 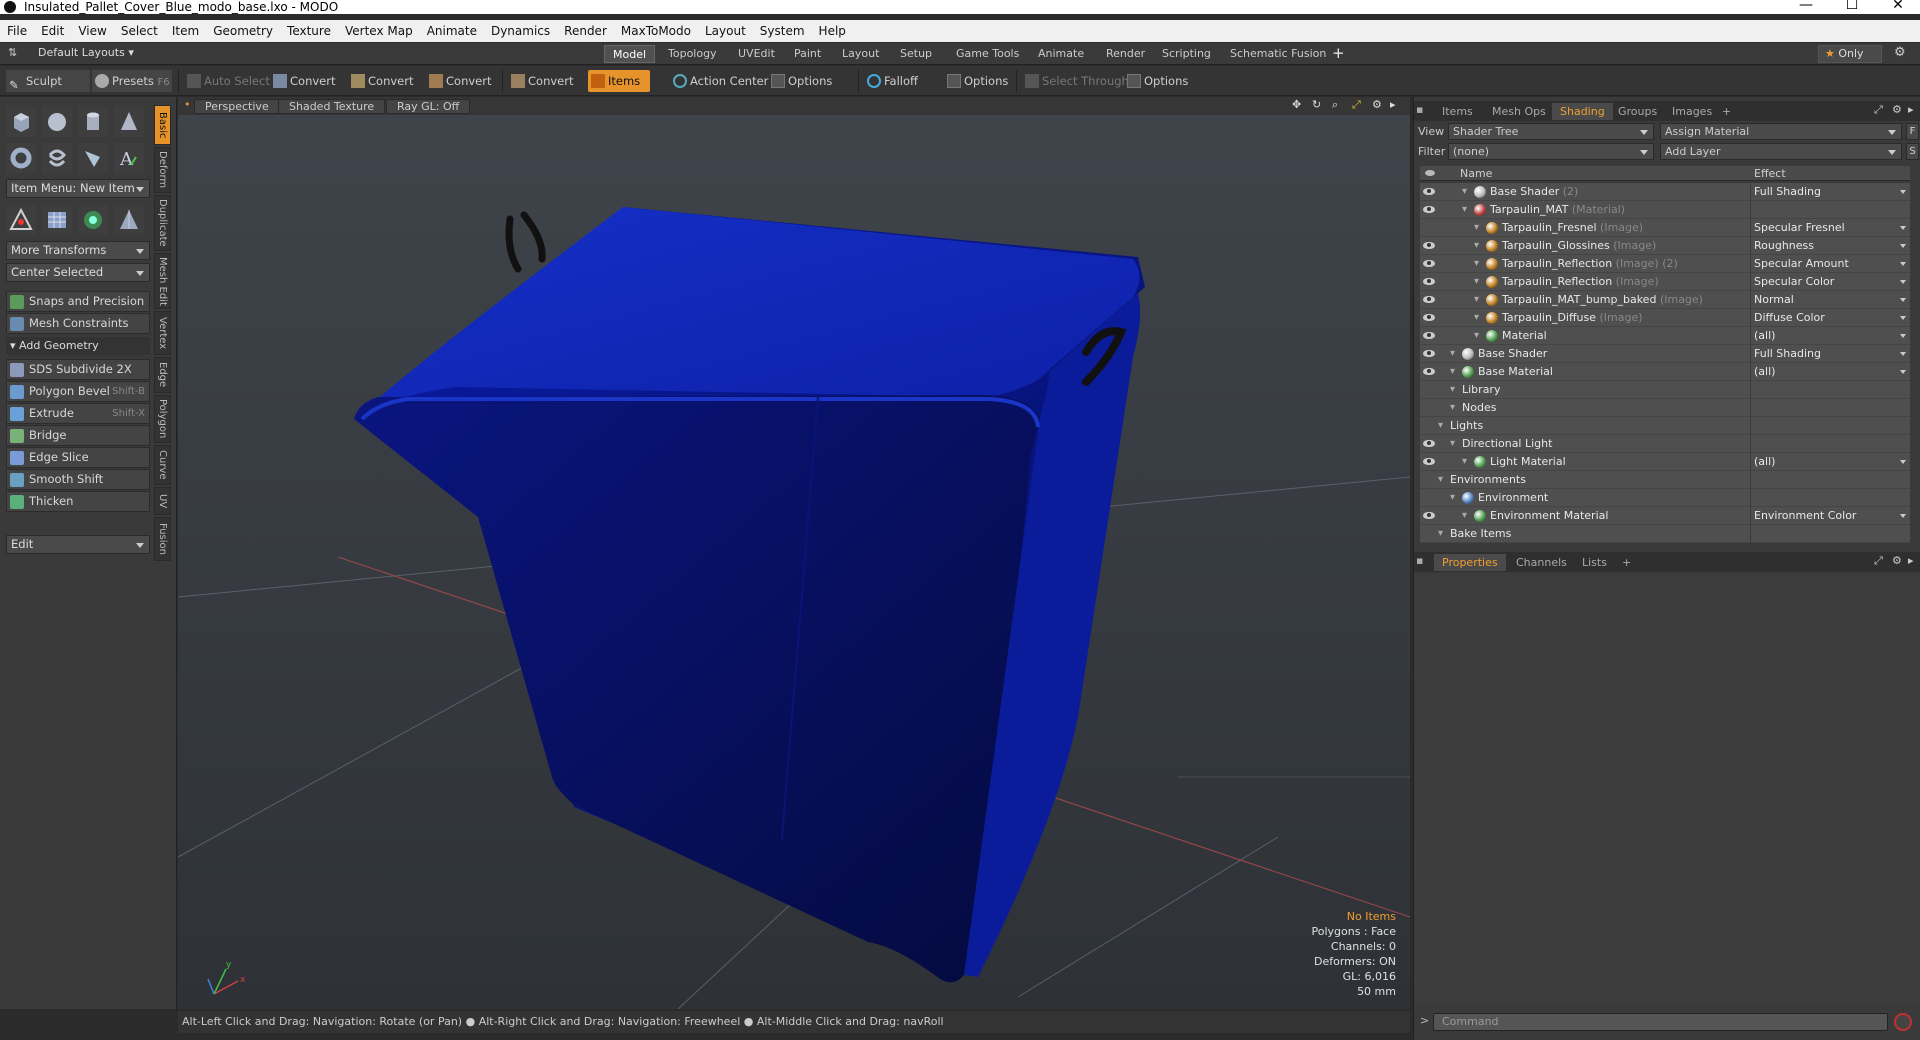 I want to click on tool-extrude: Extrude Shift-X, so click(x=78, y=413).